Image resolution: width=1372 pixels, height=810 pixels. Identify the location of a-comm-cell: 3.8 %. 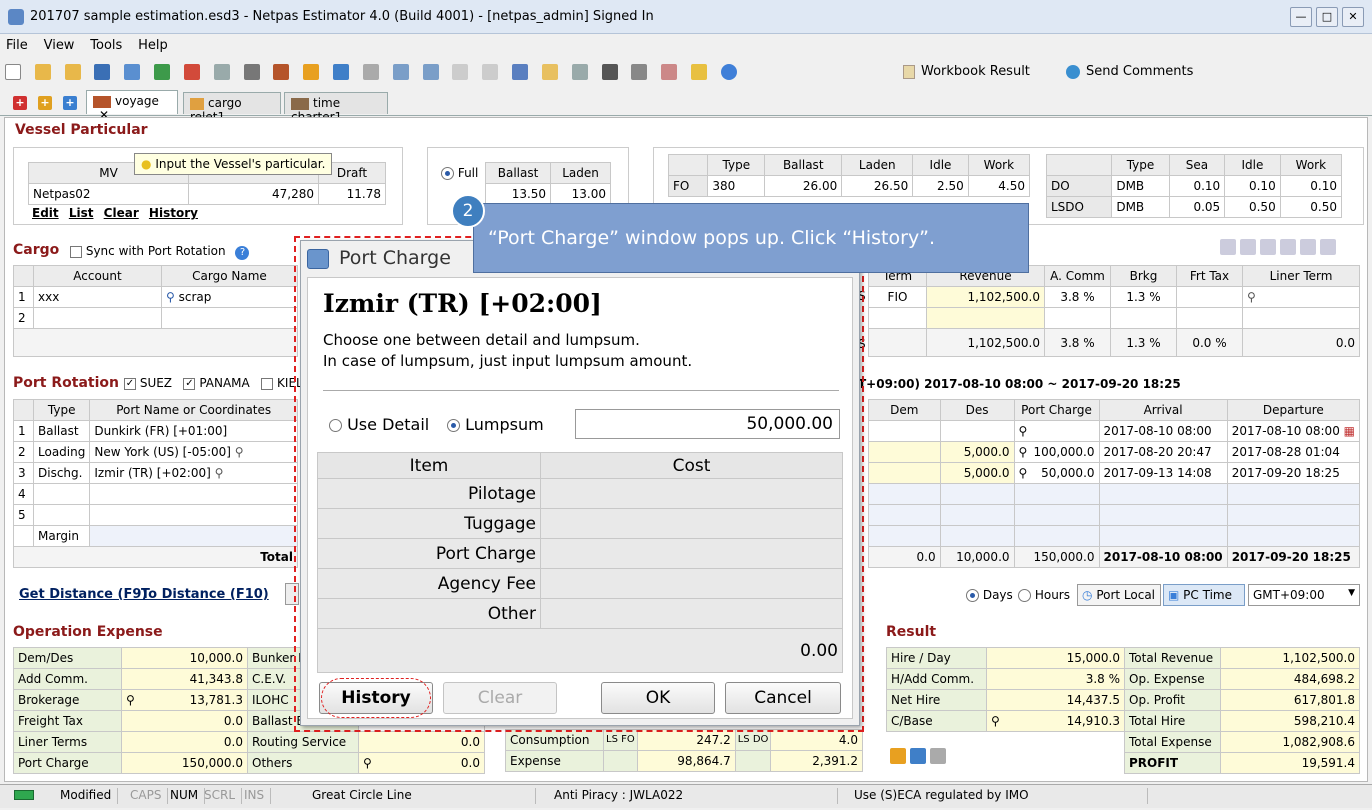
(1077, 297).